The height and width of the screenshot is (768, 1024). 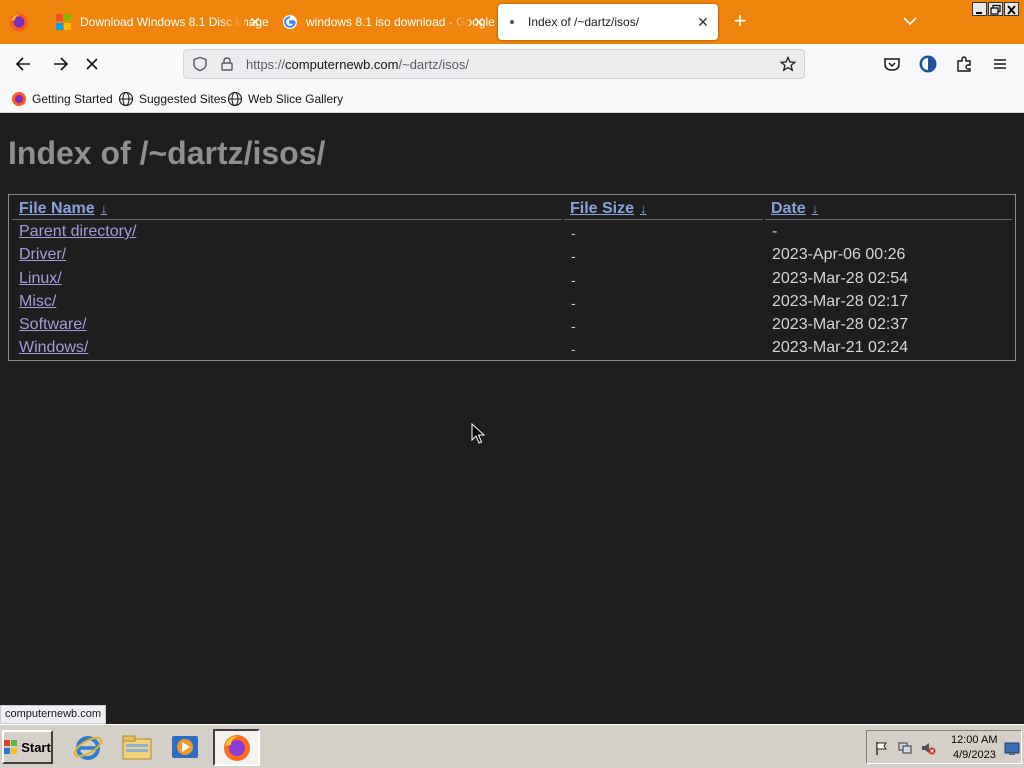 What do you see at coordinates (905, 748) in the screenshot?
I see `network-icon` at bounding box center [905, 748].